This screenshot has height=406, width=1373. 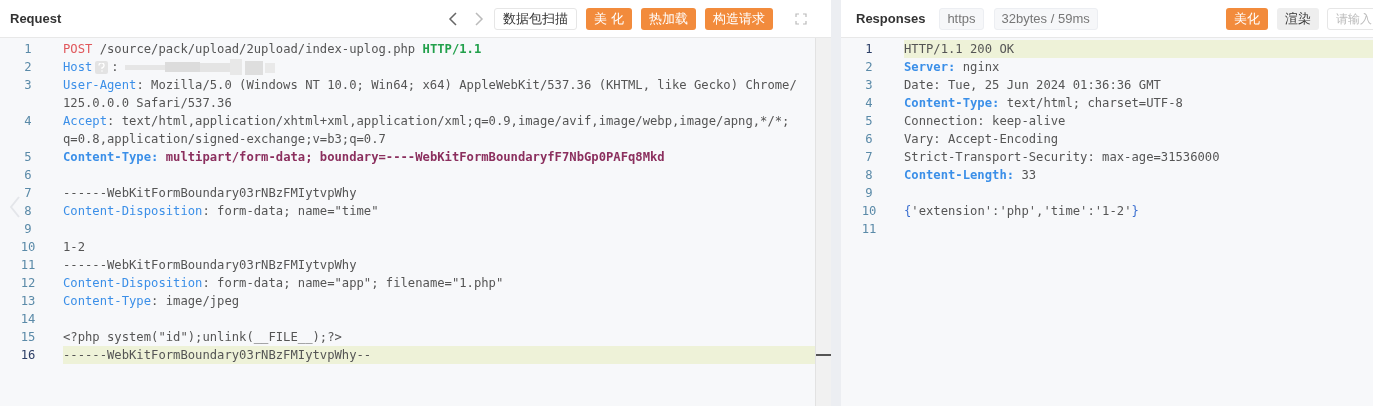 What do you see at coordinates (364, 157) in the screenshot?
I see `code-line: Content-Type: multipart/form-data; boundary=----WebKitFormBoundaryfF7NbGp0PAFq8Mkd` at bounding box center [364, 157].